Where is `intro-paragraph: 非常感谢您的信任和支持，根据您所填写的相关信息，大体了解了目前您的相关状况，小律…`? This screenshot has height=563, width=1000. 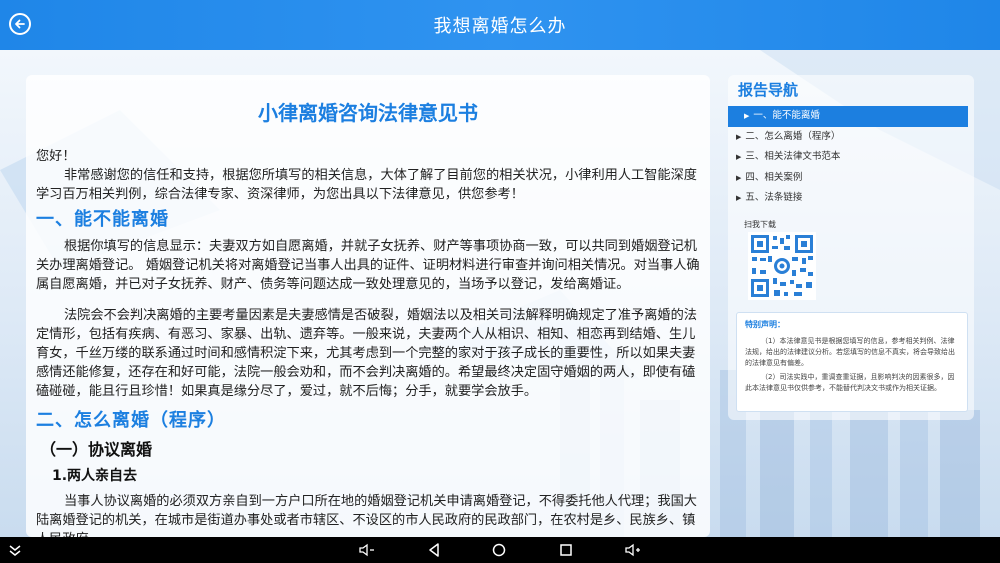 intro-paragraph: 非常感谢您的信任和支持，根据您所填写的相关信息，大体了解了目前您的相关状况，小律… is located at coordinates (366, 185).